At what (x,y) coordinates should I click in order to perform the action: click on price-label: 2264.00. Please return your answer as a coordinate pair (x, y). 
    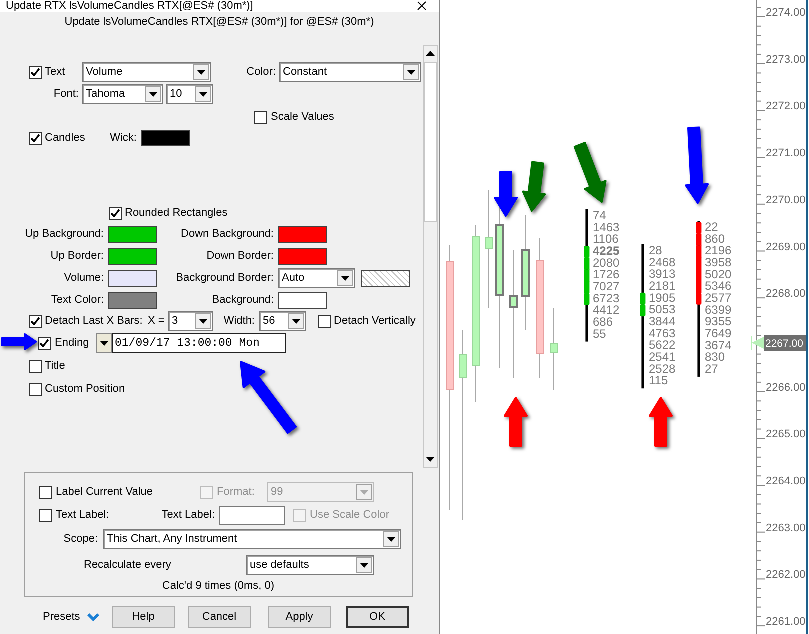
    Looking at the image, I should click on (786, 482).